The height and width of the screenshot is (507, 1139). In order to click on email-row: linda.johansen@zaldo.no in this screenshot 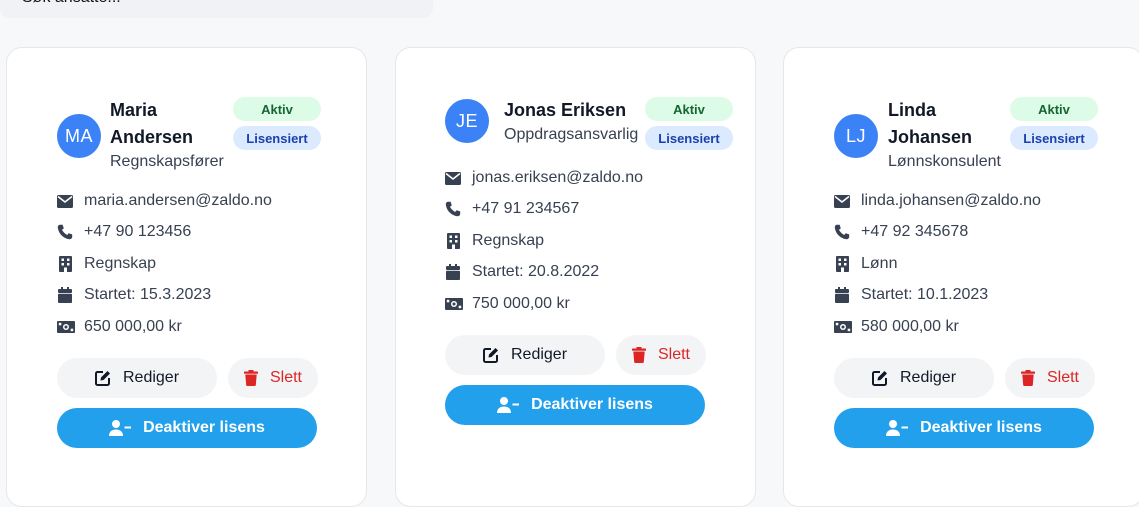, I will do `click(937, 201)`.